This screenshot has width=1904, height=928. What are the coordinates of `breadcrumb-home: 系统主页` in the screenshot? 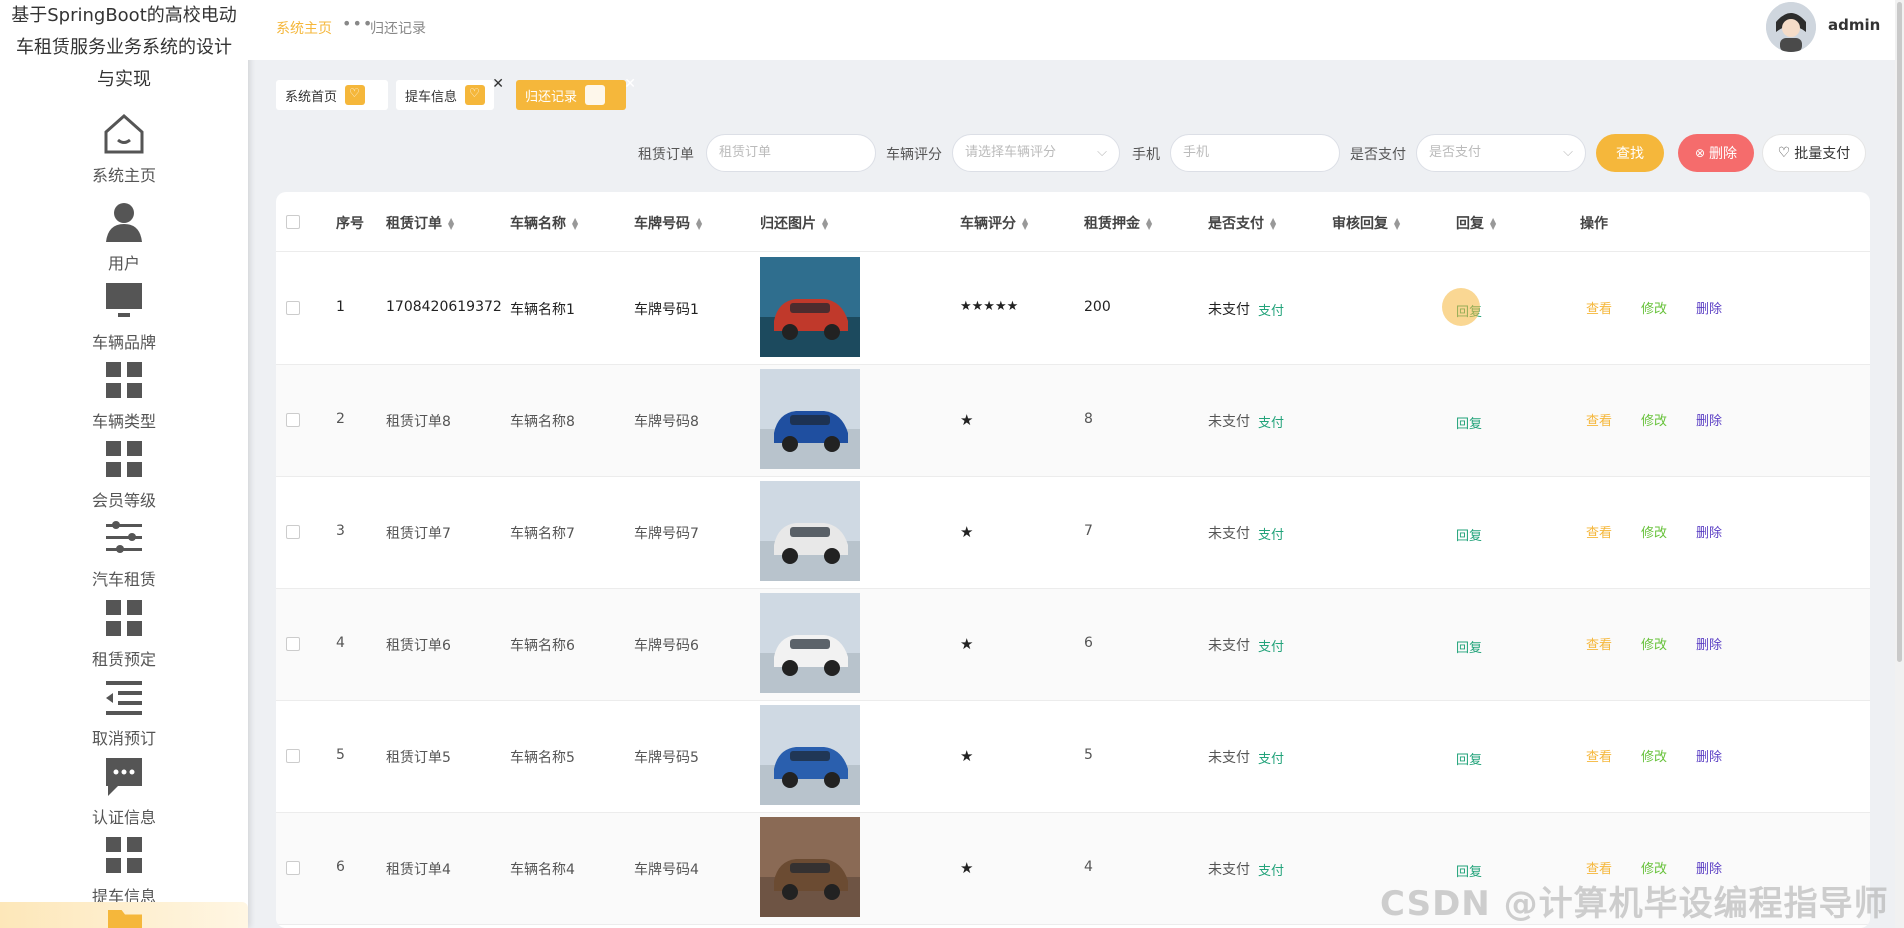 It's located at (304, 28).